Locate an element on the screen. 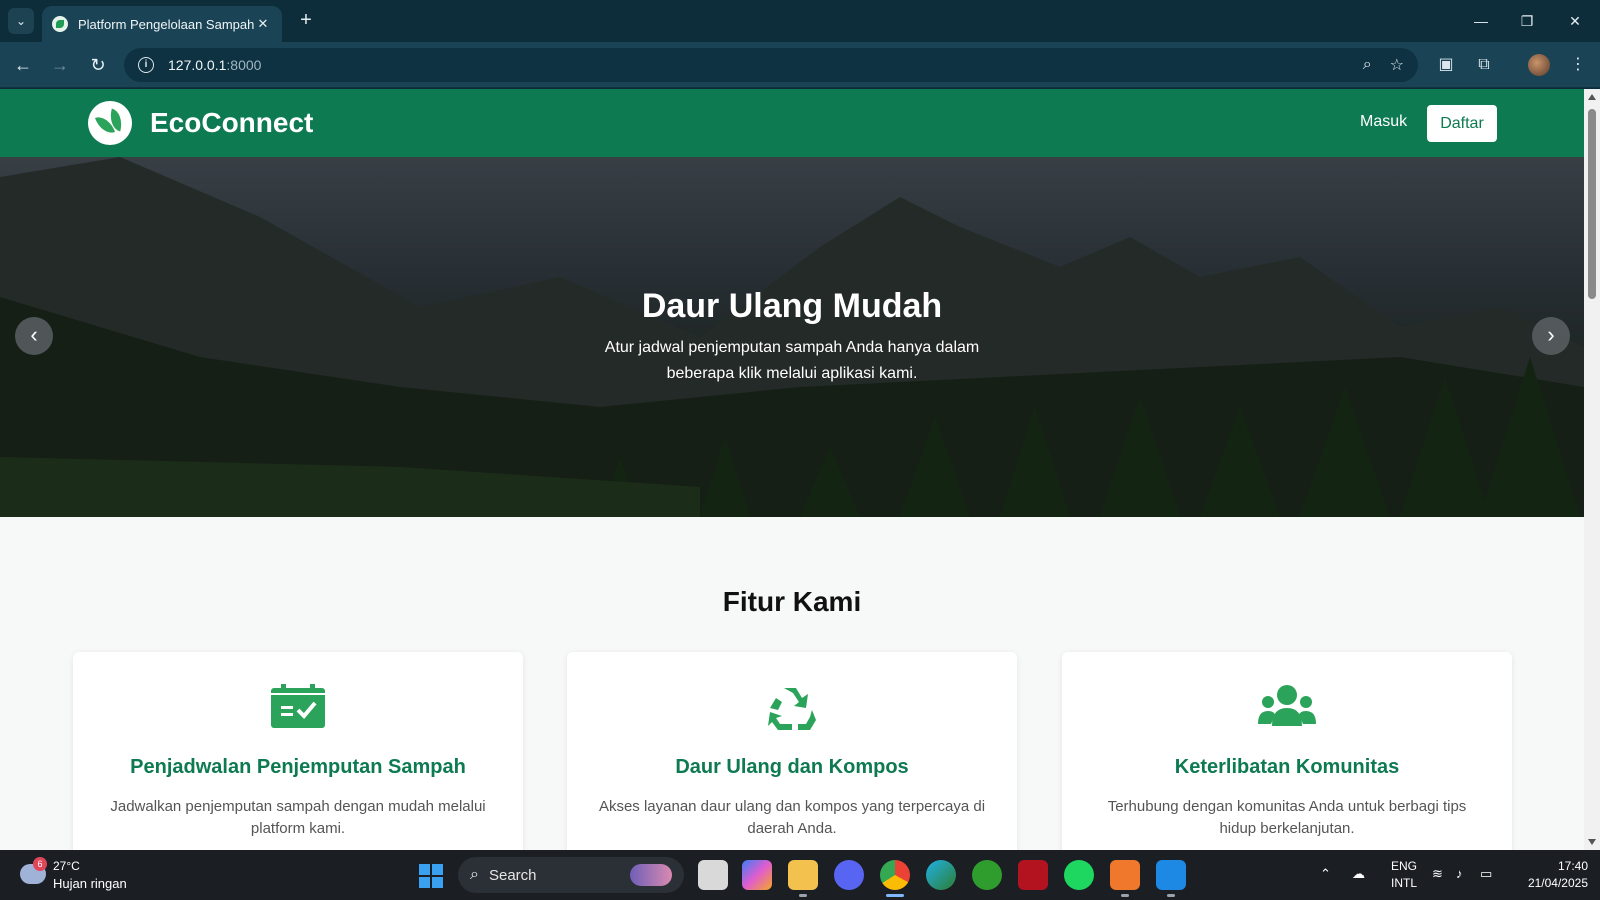  users-icon is located at coordinates (1287, 705).